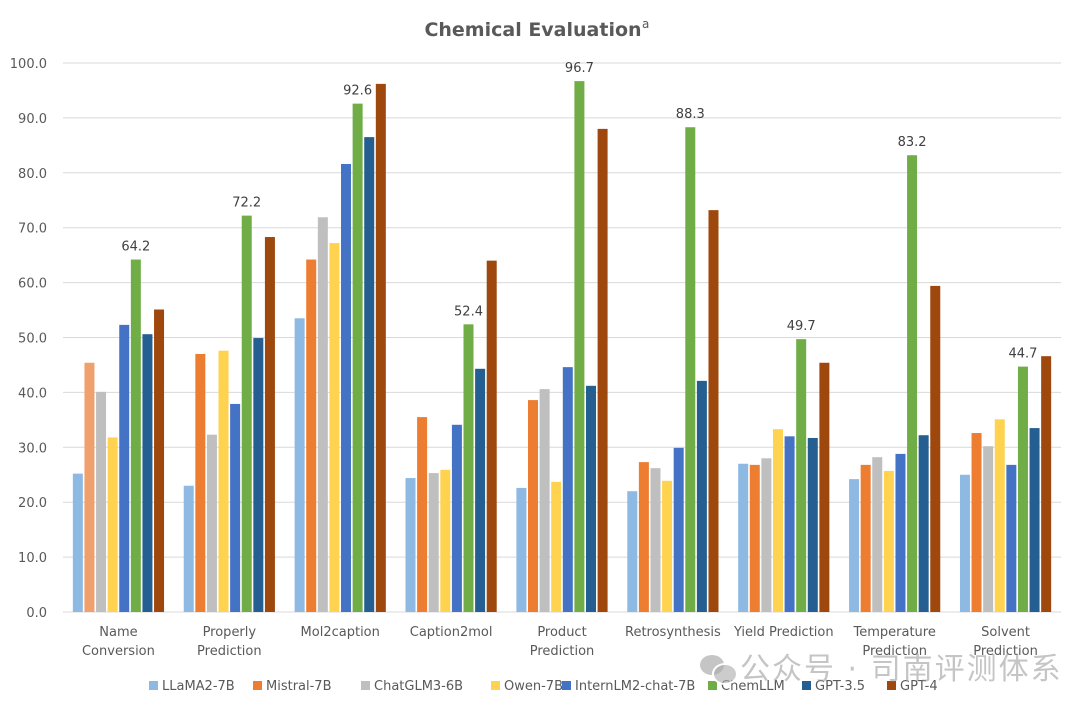  What do you see at coordinates (635, 686) in the screenshot?
I see `legend-label: InternLM2-chat-7B` at bounding box center [635, 686].